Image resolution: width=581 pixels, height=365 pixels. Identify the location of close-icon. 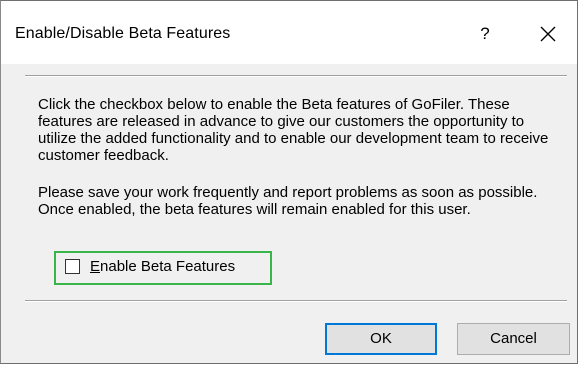
(548, 34).